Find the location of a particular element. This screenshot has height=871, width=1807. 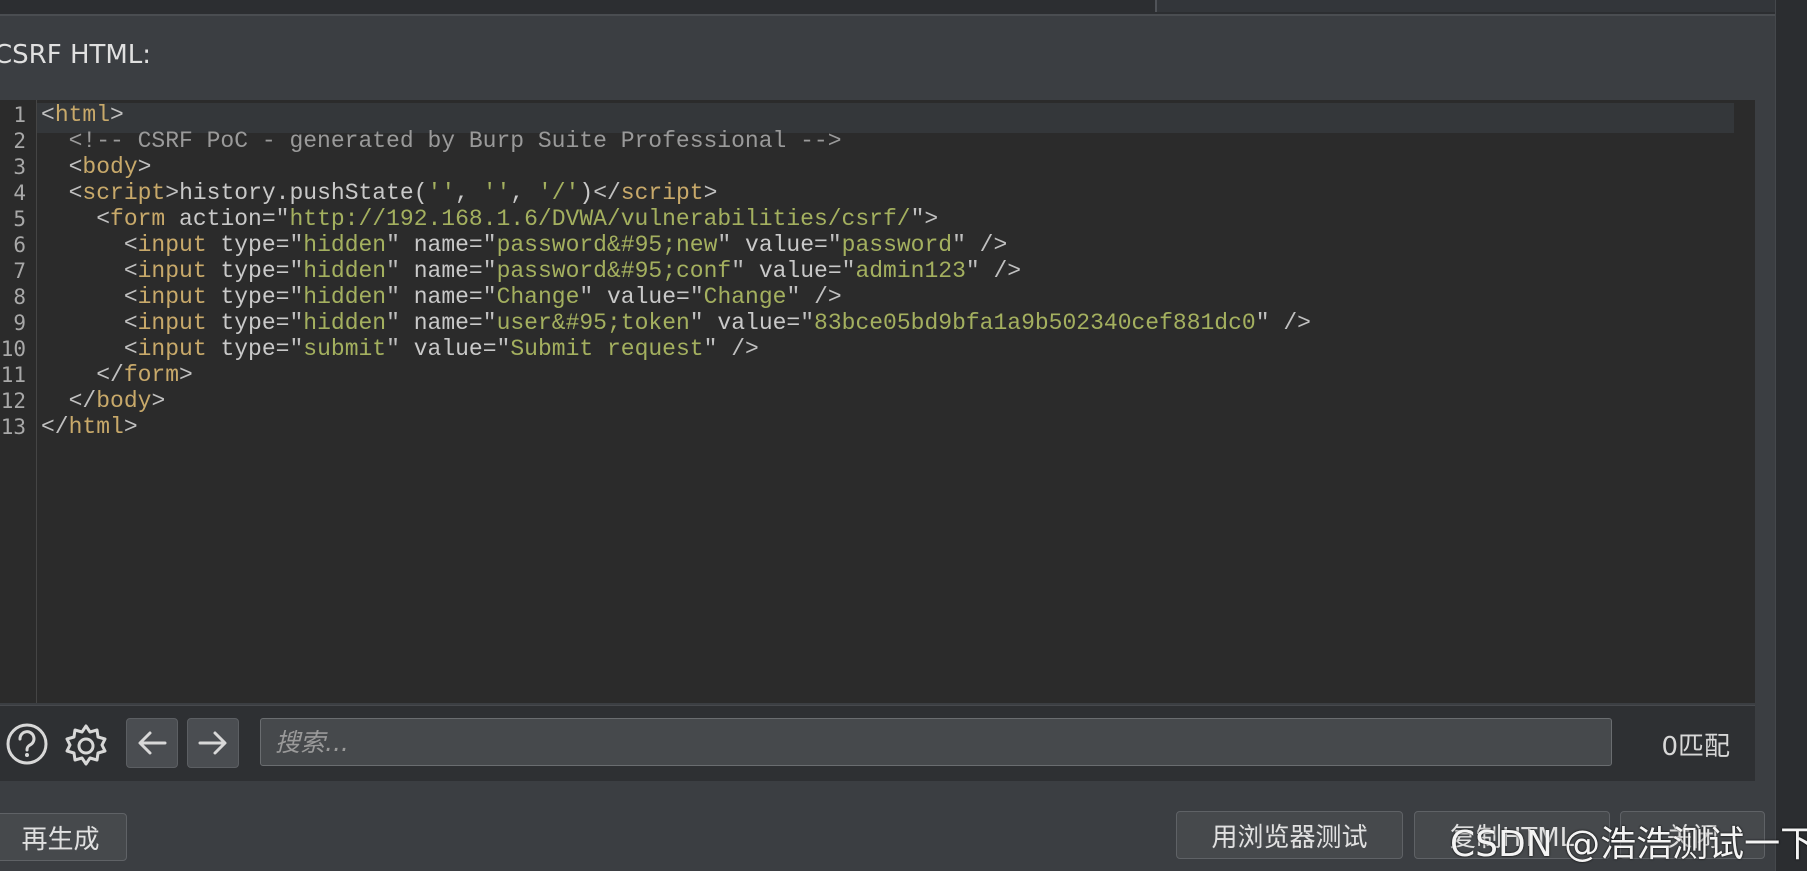

regenerate-button: 再生成 is located at coordinates (63, 837).